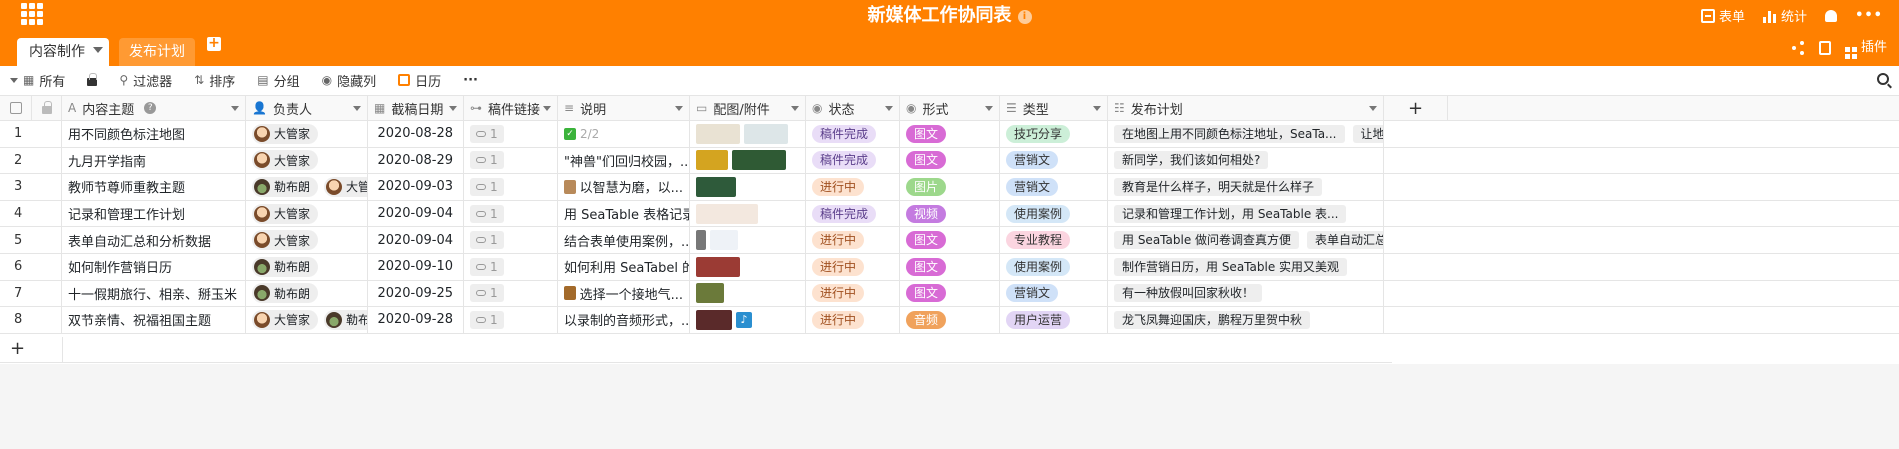  What do you see at coordinates (154, 240) in the screenshot?
I see `topic-cell: 表单自动汇总和分析数据` at bounding box center [154, 240].